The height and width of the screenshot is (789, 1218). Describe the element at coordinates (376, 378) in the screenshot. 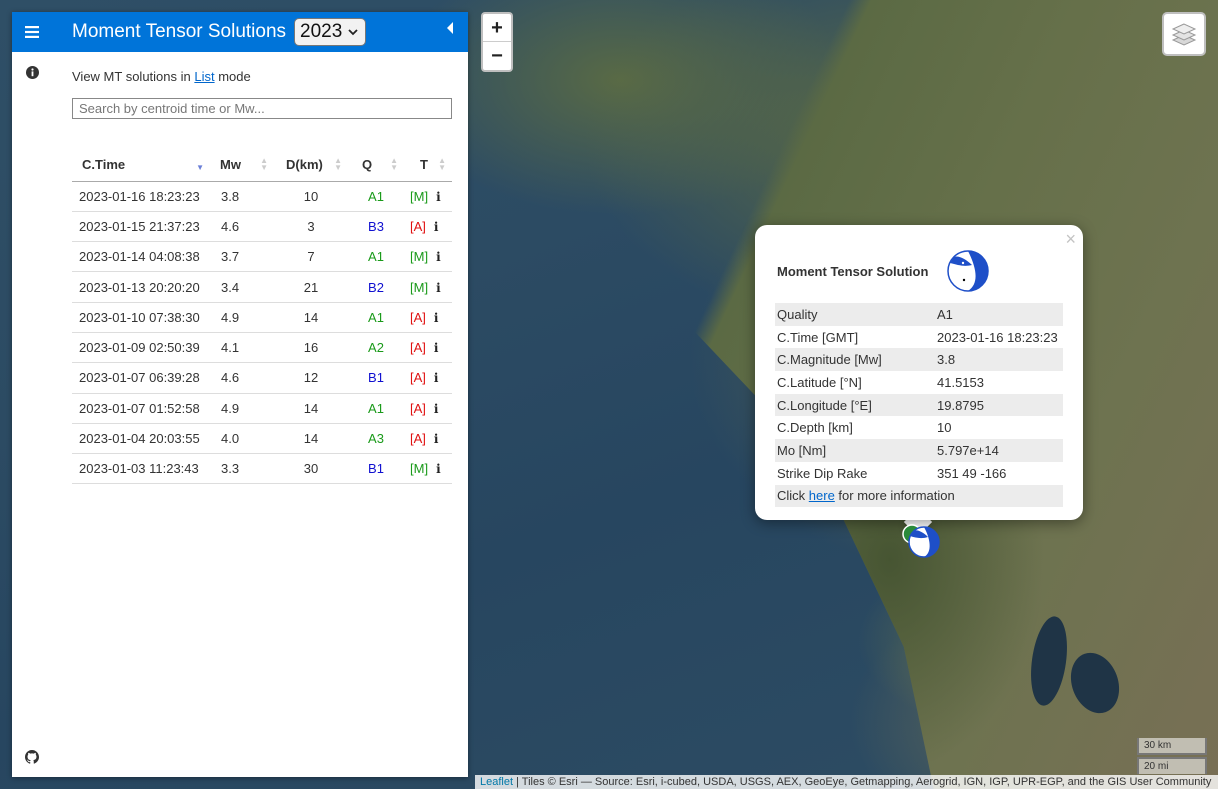

I see `cell-quality: B1` at that location.